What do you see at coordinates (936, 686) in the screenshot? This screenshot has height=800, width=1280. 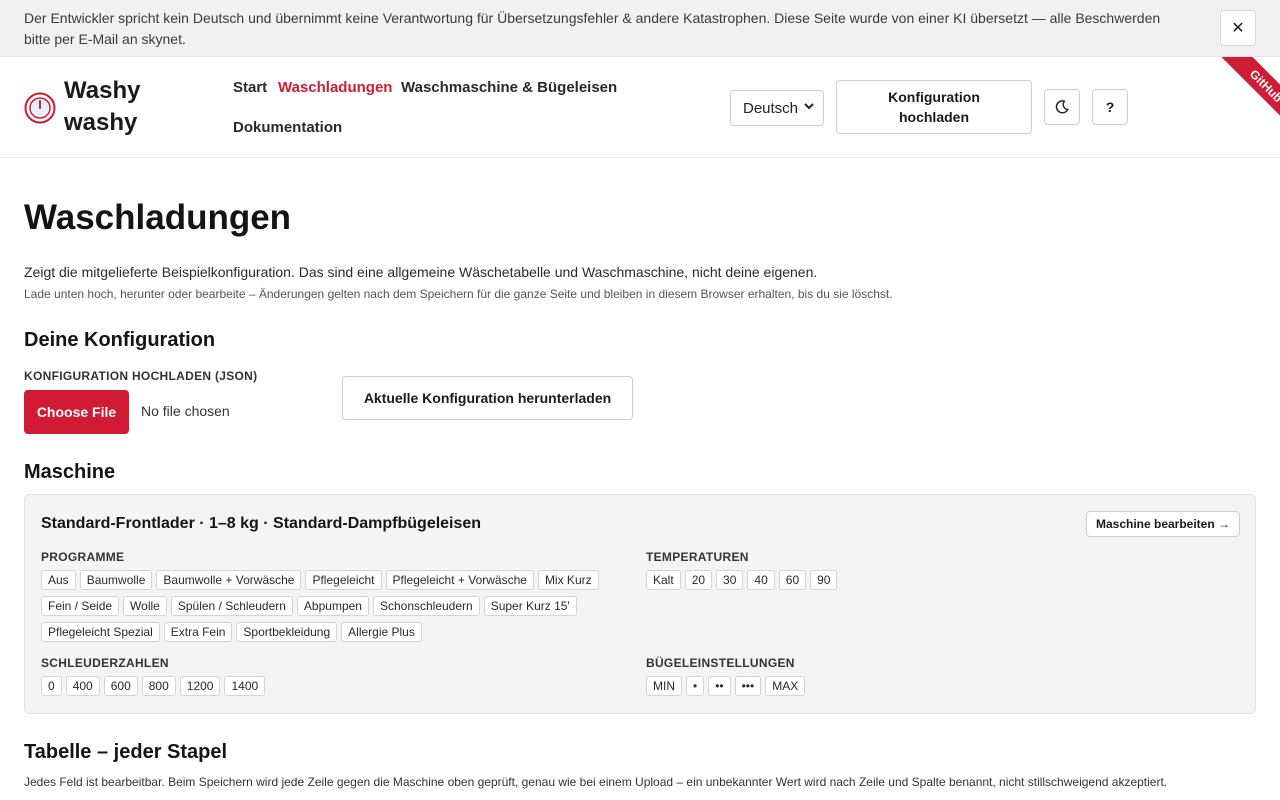 I see `iron-settings-list: MIN • •• ••• MAX` at bounding box center [936, 686].